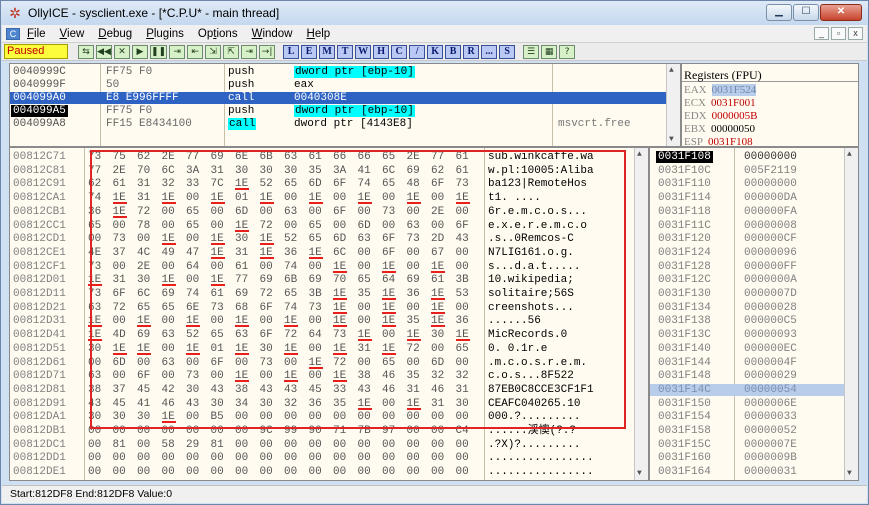 The image size is (869, 505). Describe the element at coordinates (291, 51) in the screenshot. I see `window-l-button: L` at that location.